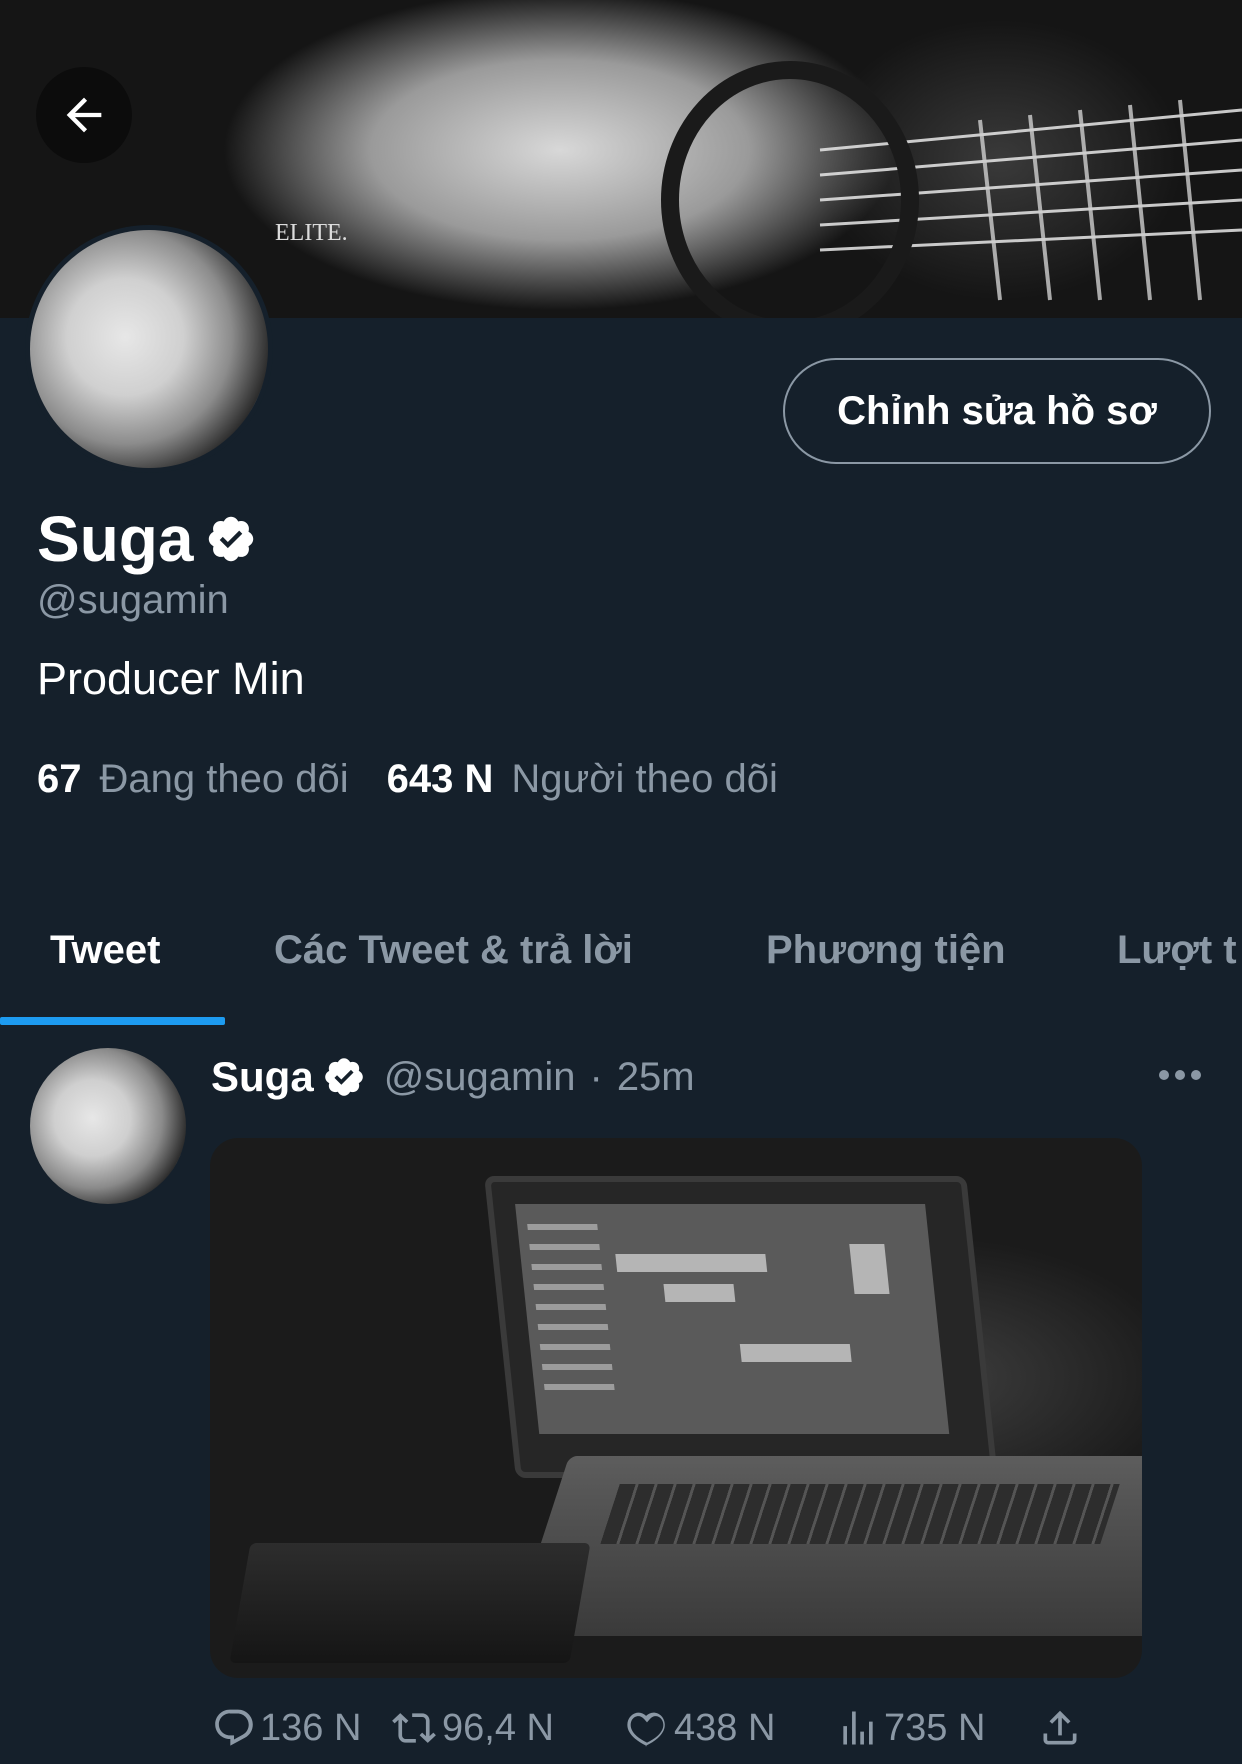 This screenshot has height=1764, width=1242. What do you see at coordinates (171, 678) in the screenshot?
I see `profile-bio: Producer Min` at bounding box center [171, 678].